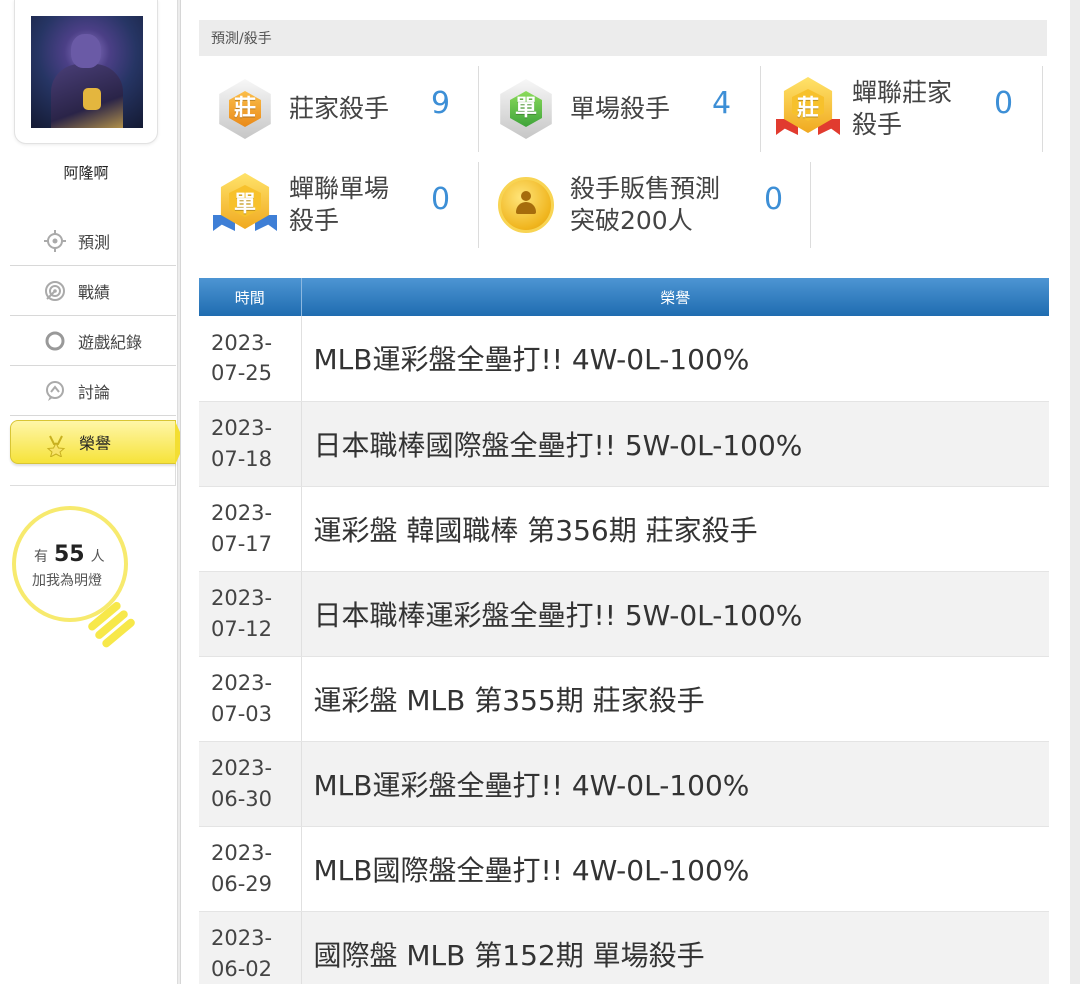 The image size is (1080, 984). Describe the element at coordinates (250, 614) in the screenshot. I see `row-date: 2023- 07-12` at that location.